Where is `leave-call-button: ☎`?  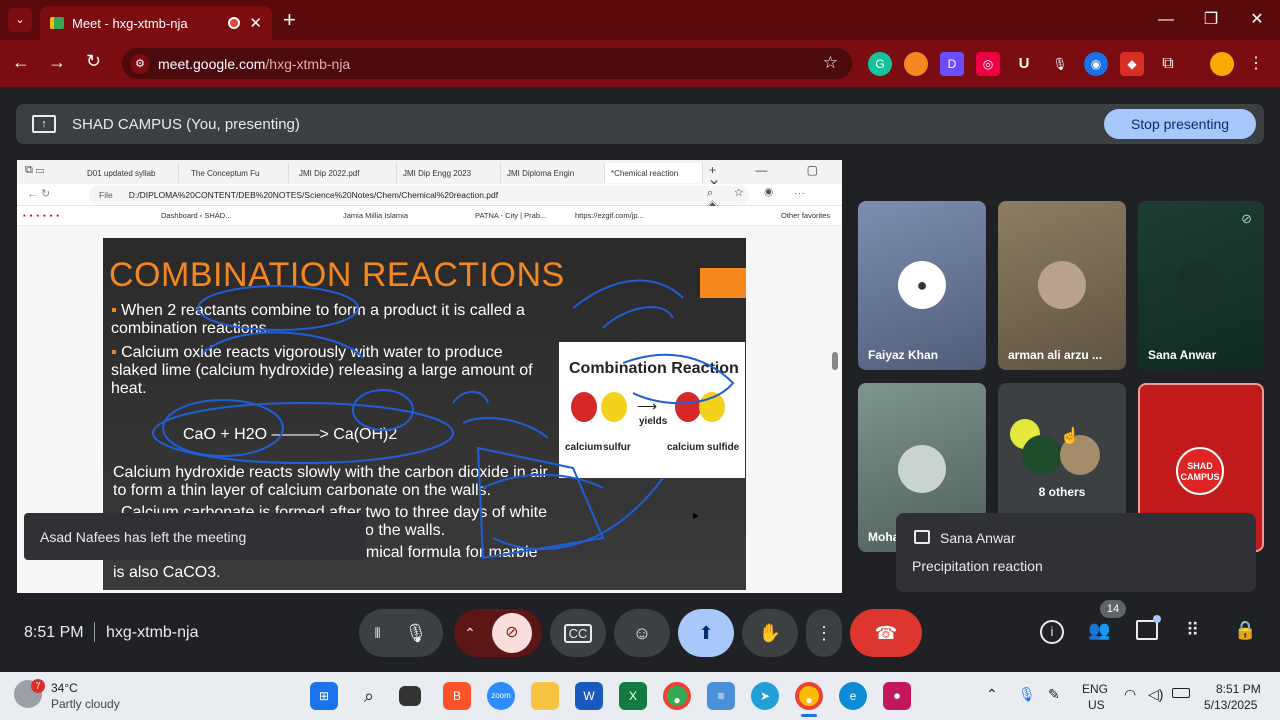
leave-call-button: ☎ is located at coordinates (886, 633).